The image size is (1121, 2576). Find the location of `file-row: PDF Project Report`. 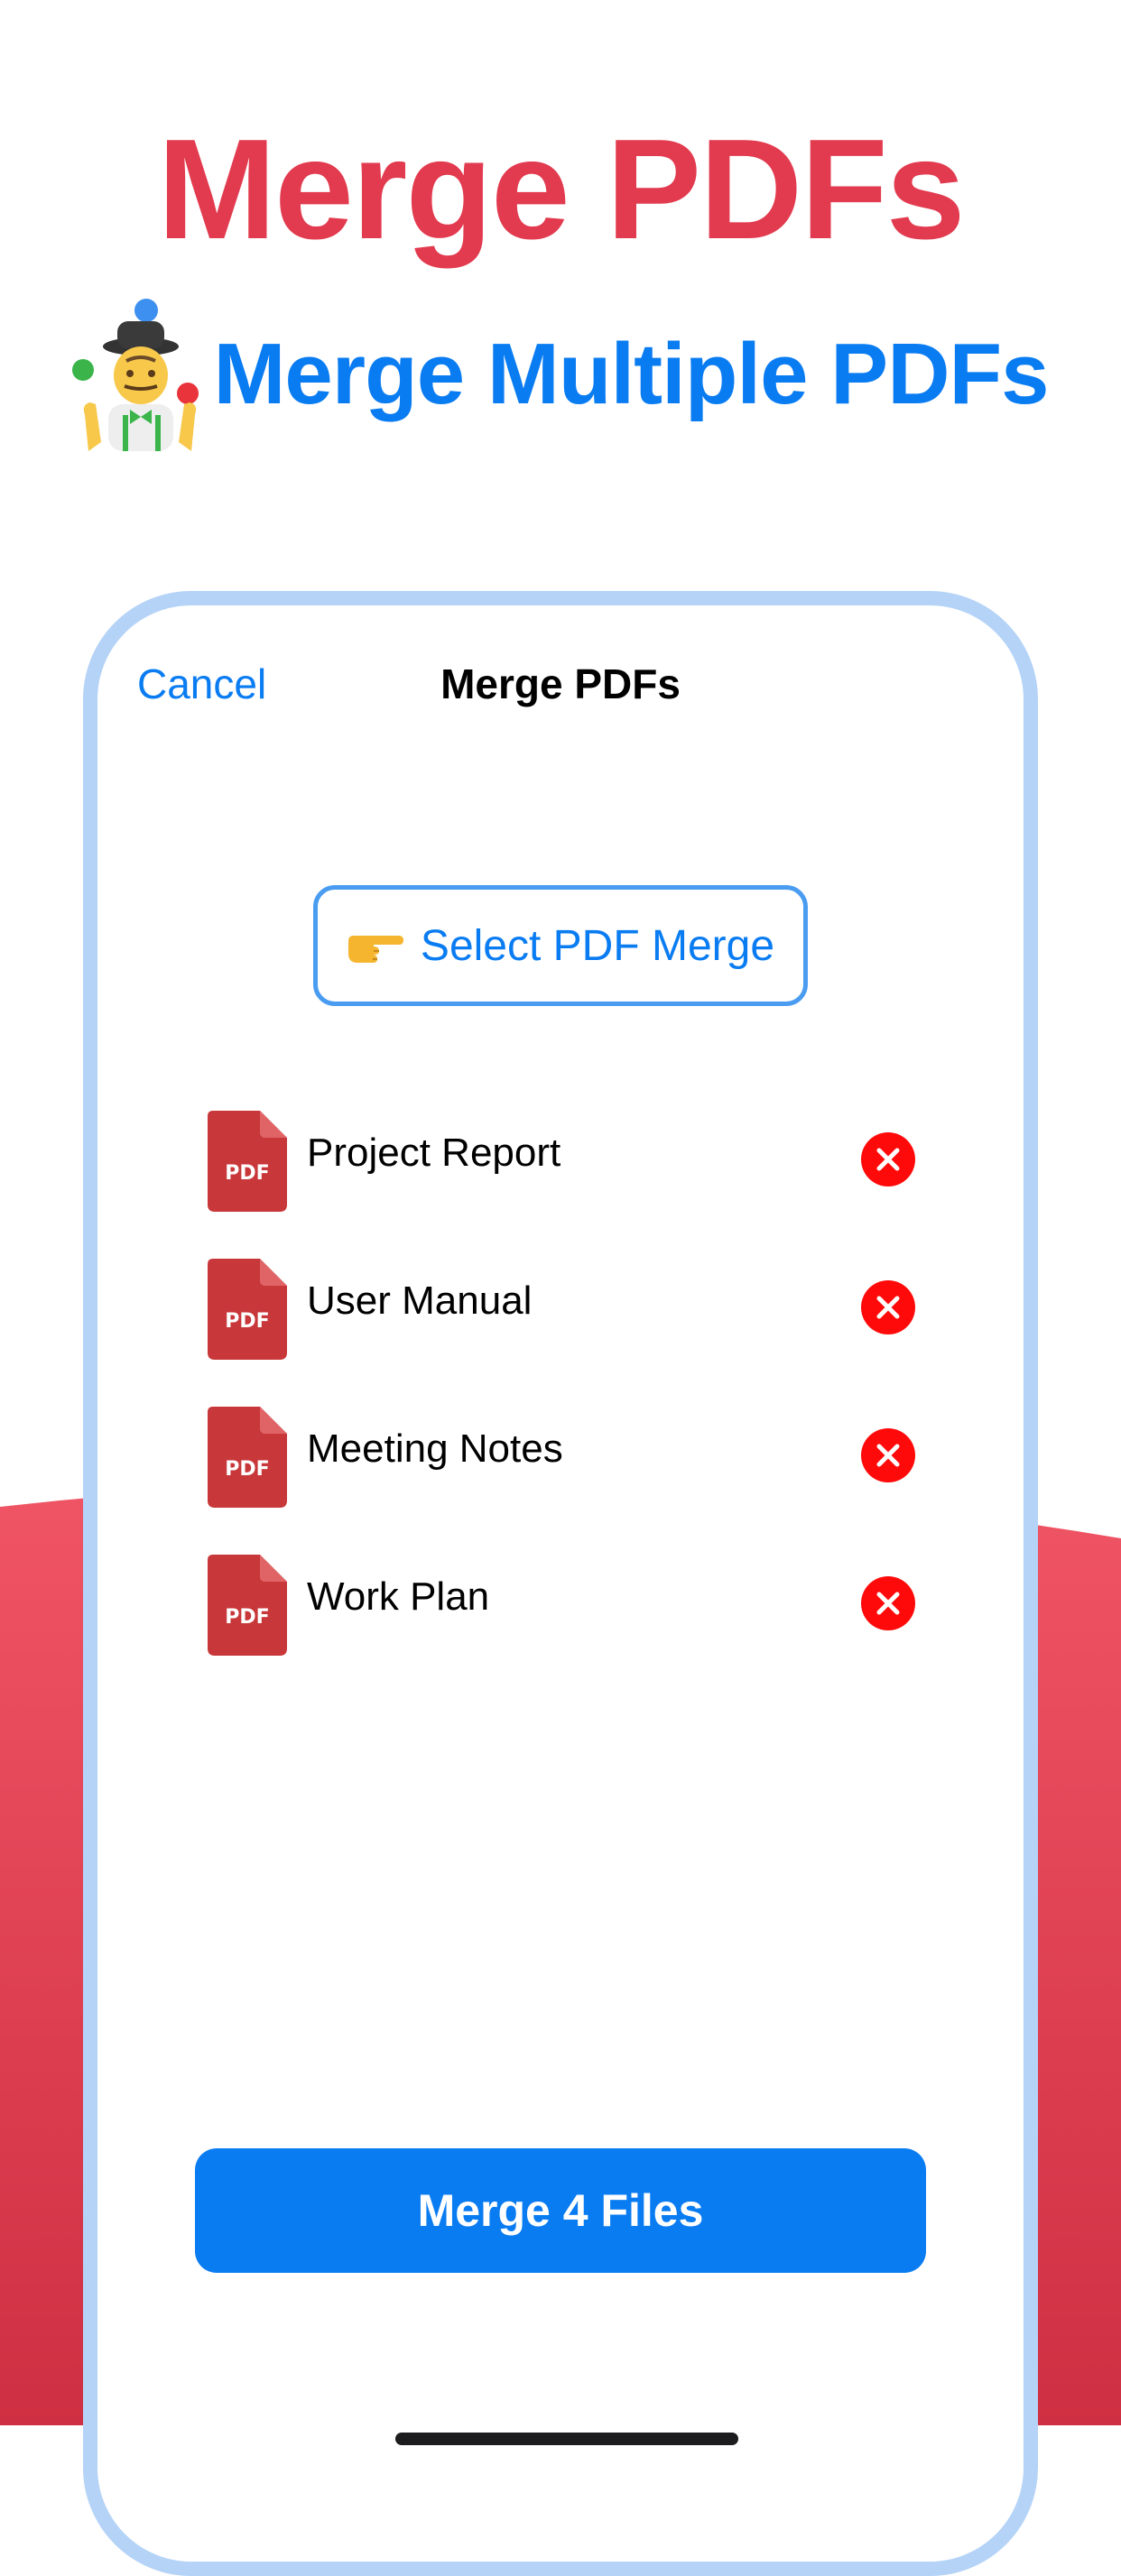

file-row: PDF Project Report is located at coordinates (561, 1174).